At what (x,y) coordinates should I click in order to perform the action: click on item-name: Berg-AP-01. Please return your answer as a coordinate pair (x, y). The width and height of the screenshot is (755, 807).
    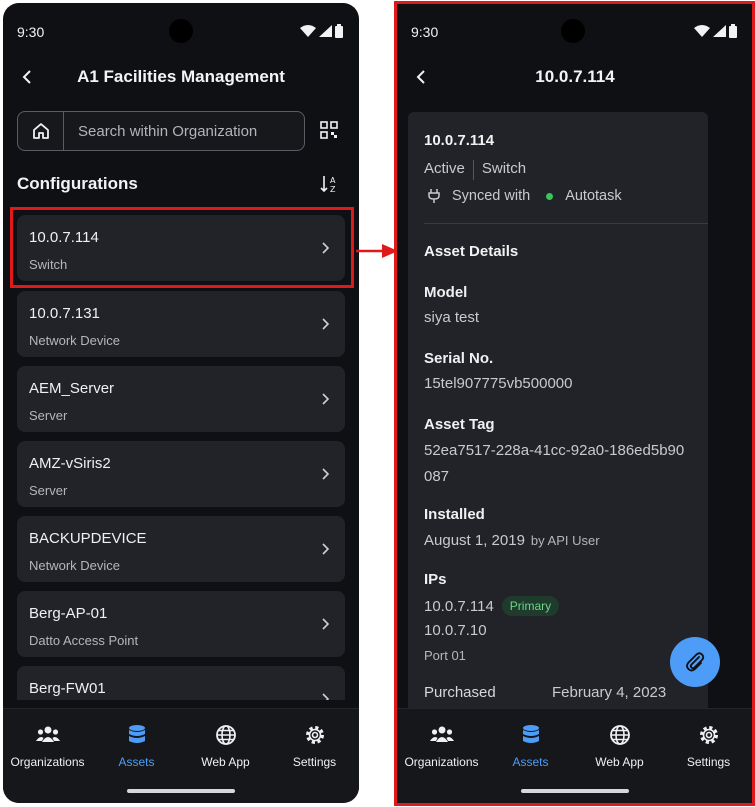
    Looking at the image, I should click on (68, 613).